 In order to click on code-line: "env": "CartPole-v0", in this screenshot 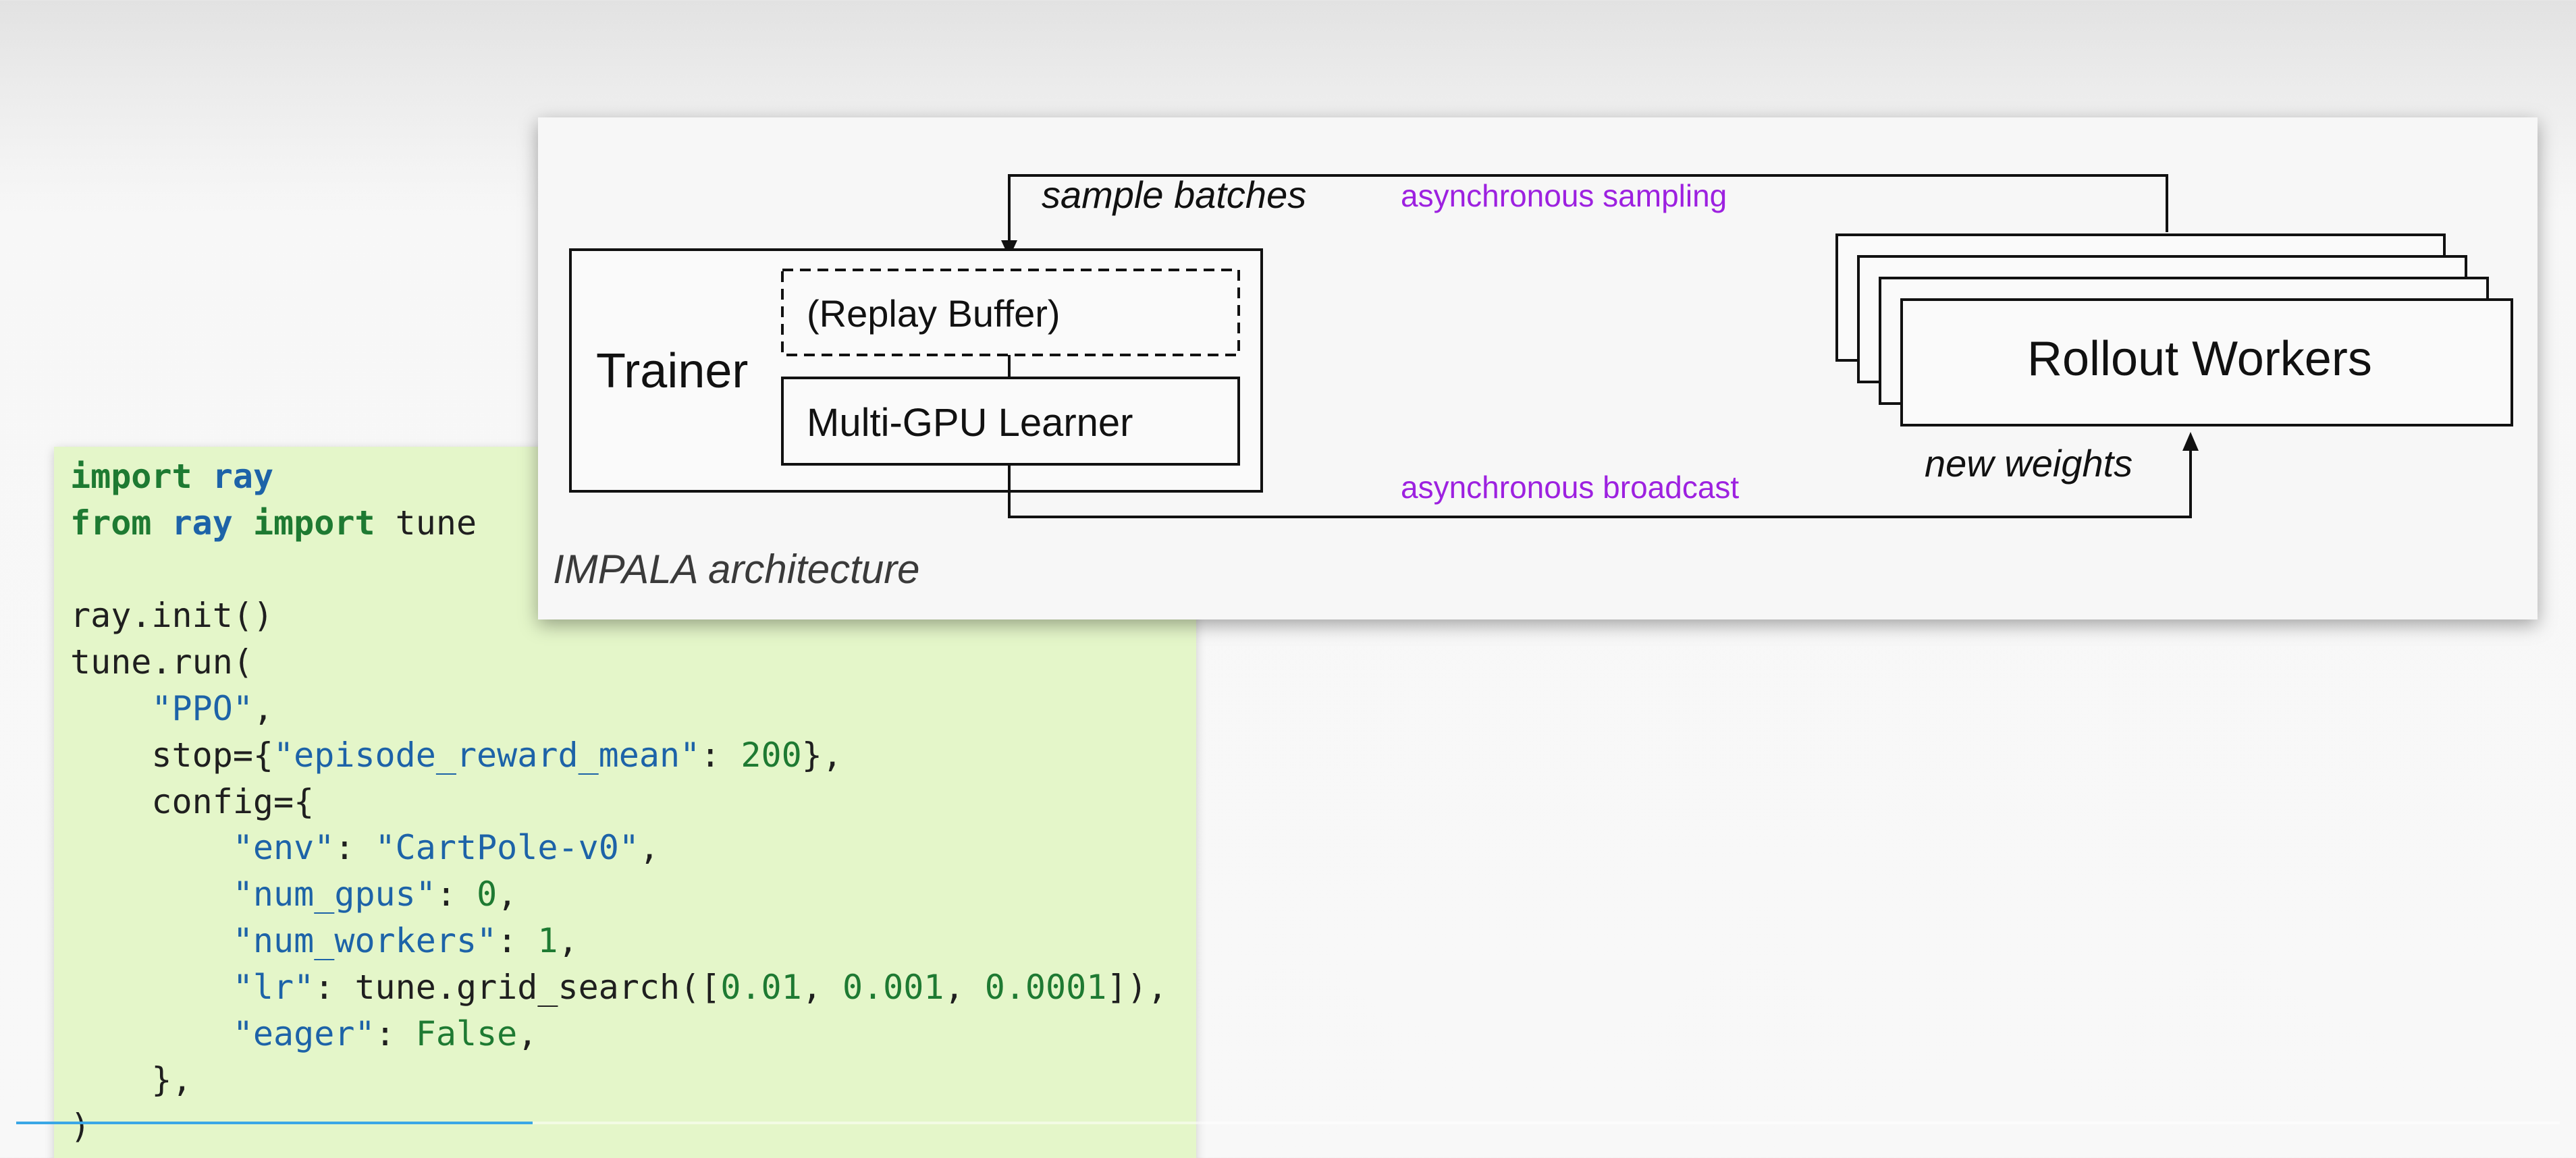, I will do `click(619, 848)`.